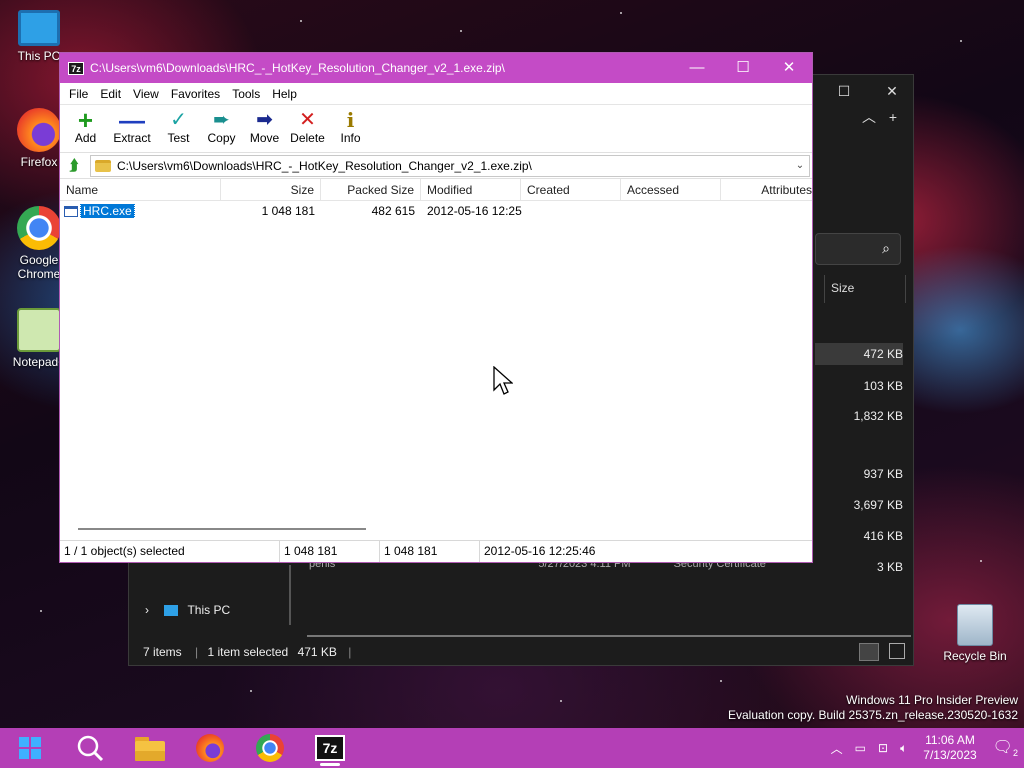 The image size is (1024, 768). What do you see at coordinates (264, 120) in the screenshot?
I see `move-arrow-icon: ➡` at bounding box center [264, 120].